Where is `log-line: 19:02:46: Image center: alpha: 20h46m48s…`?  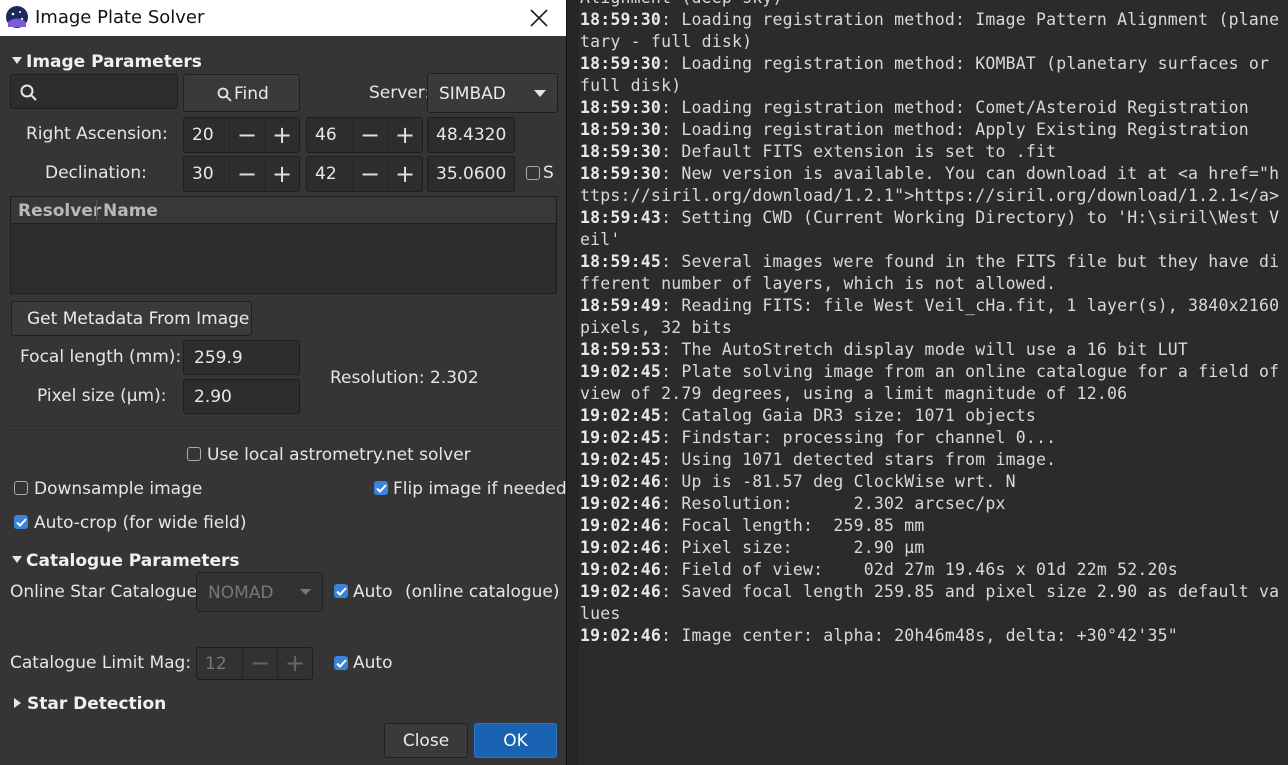 log-line: 19:02:46: Image center: alpha: 20h46m48s… is located at coordinates (932, 636).